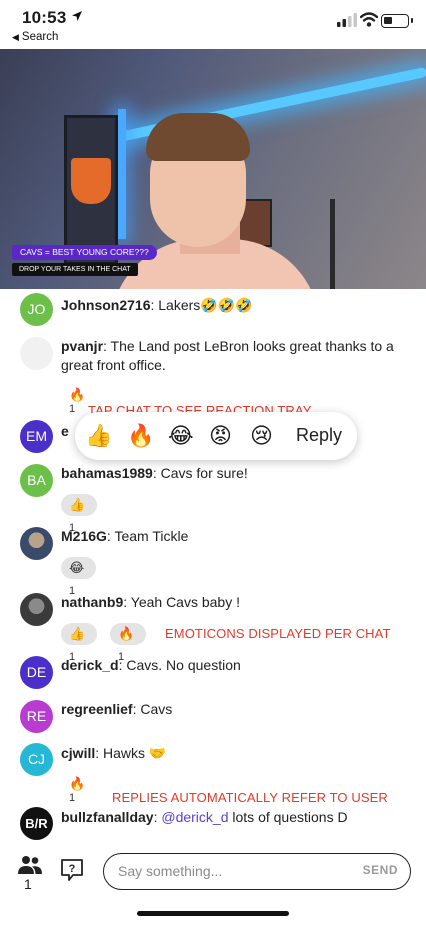 Image resolution: width=426 pixels, height=925 pixels. Describe the element at coordinates (75, 269) in the screenshot. I see `video-caption-bottom: DROP YOUR TAKES IN THE CHAT` at that location.